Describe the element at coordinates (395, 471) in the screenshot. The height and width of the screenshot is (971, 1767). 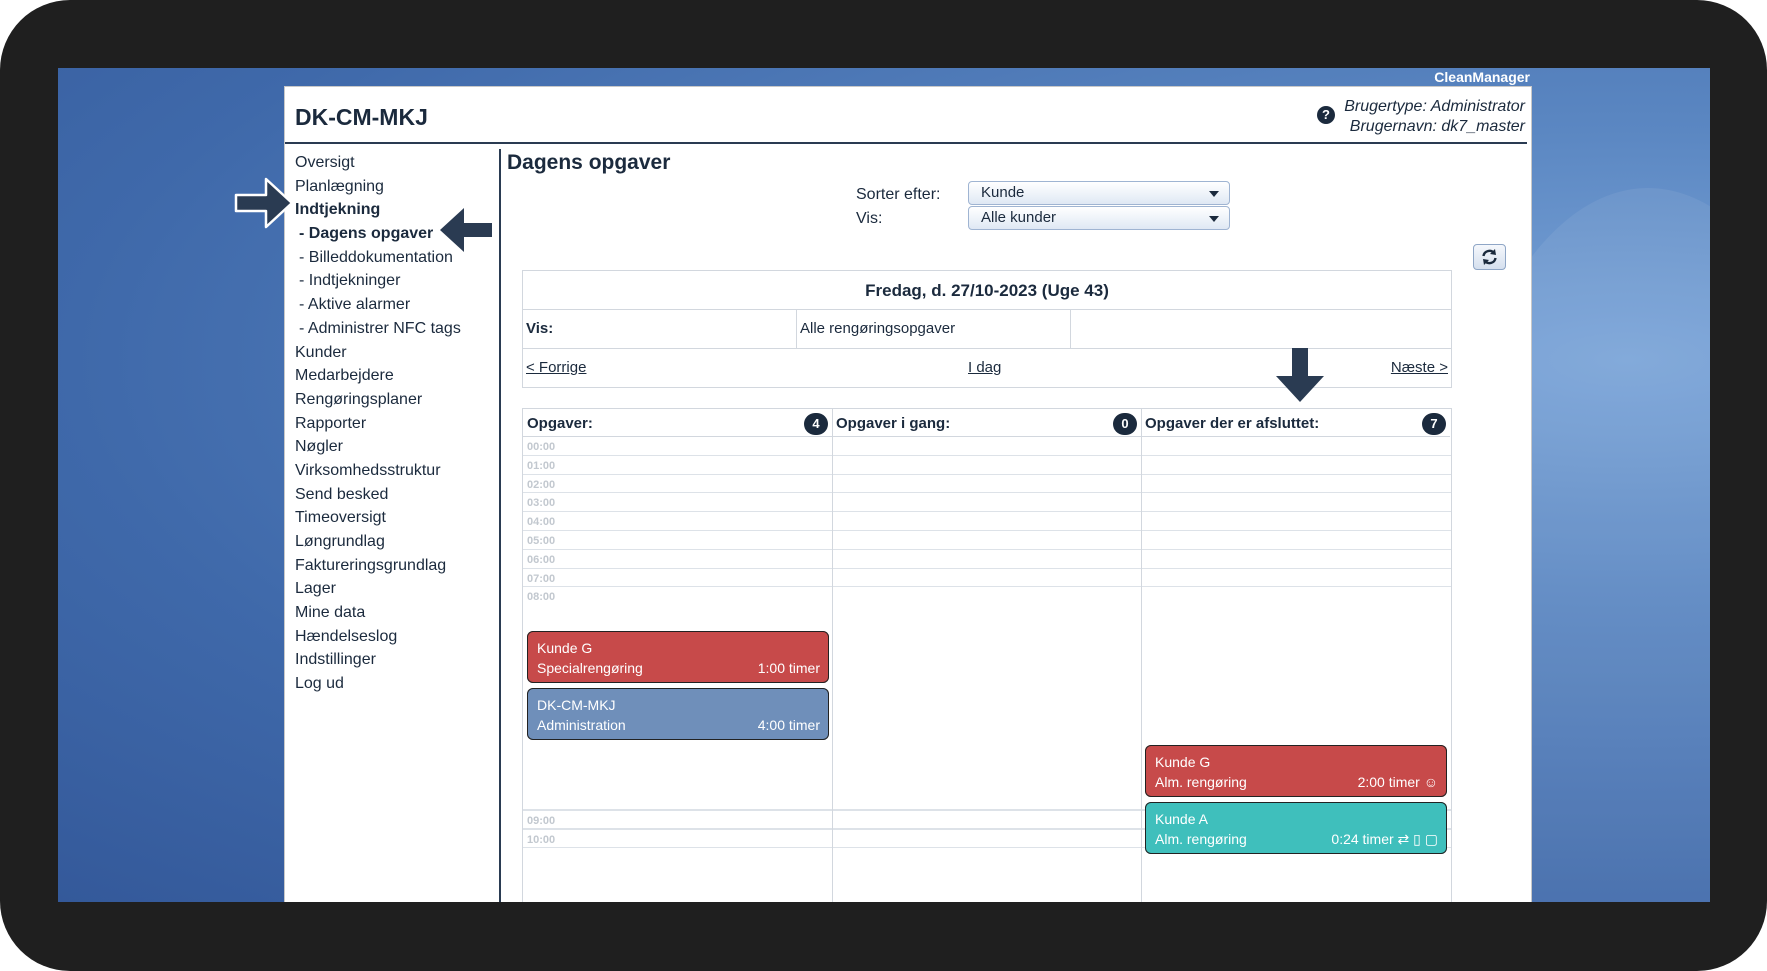
I see `sidebar-item-virksomhedsstruktur: Virksomhedsstruktur` at that location.